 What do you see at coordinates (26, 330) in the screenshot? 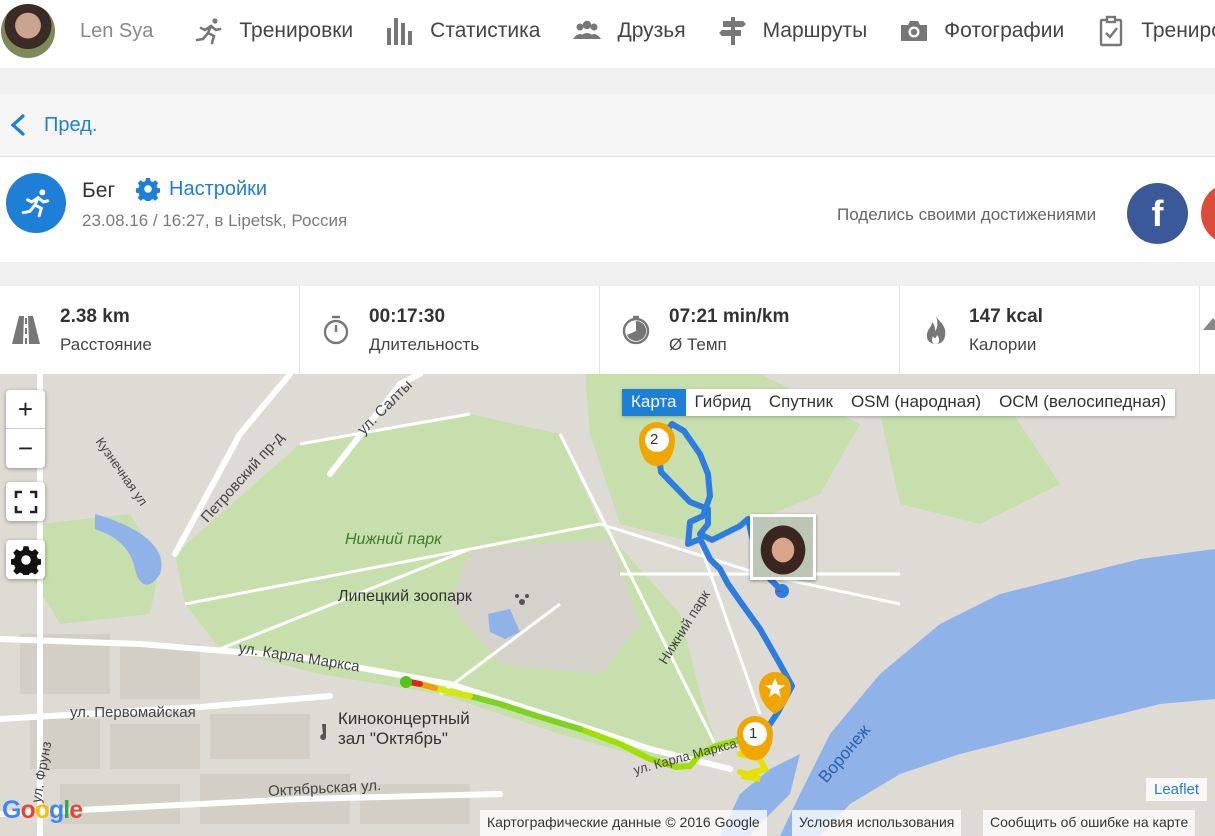
I see `road-icon` at bounding box center [26, 330].